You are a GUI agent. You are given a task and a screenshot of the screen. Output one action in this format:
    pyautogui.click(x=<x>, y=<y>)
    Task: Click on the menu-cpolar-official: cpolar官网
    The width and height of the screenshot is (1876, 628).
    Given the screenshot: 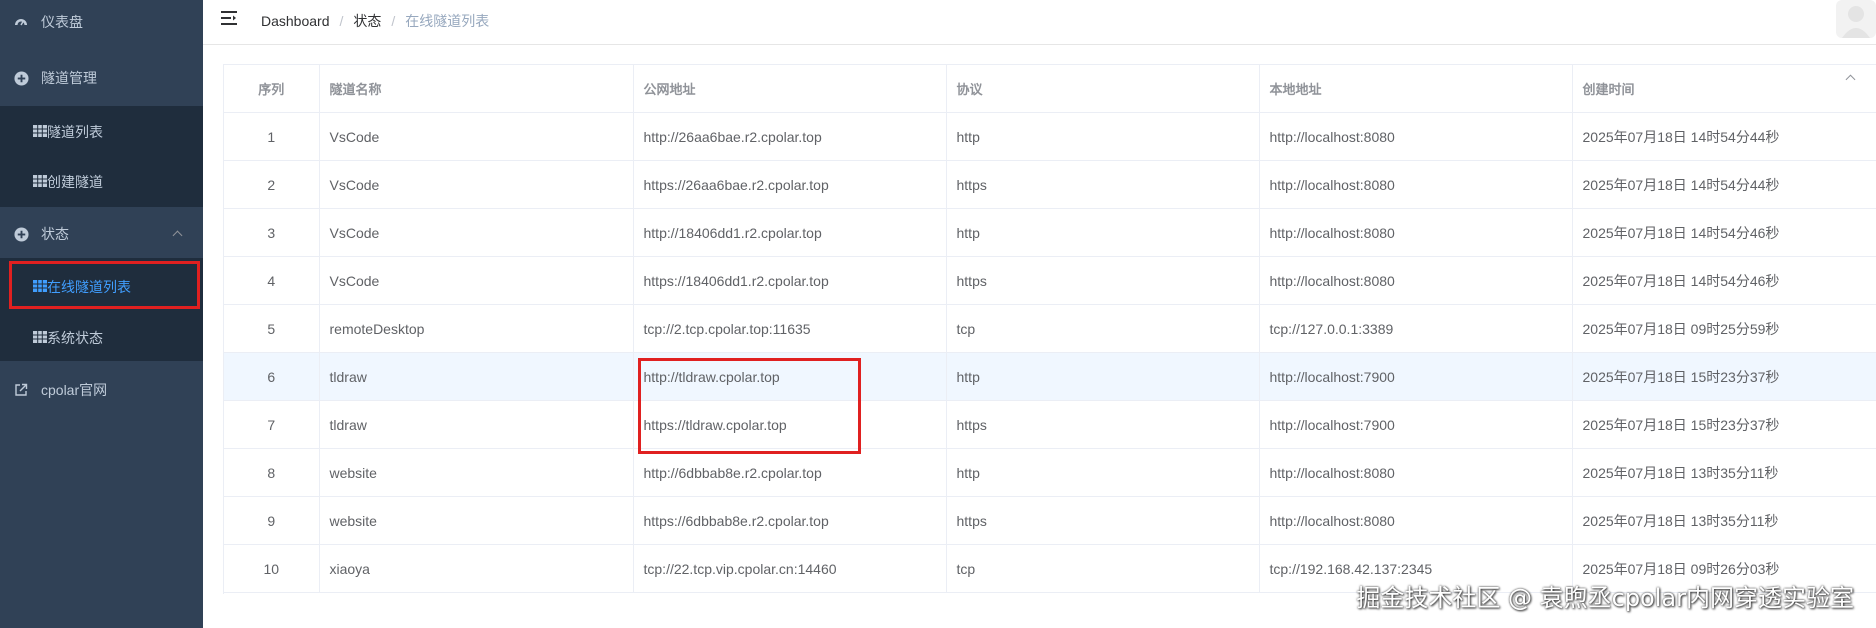 What is the action you would take?
    pyautogui.click(x=101, y=390)
    